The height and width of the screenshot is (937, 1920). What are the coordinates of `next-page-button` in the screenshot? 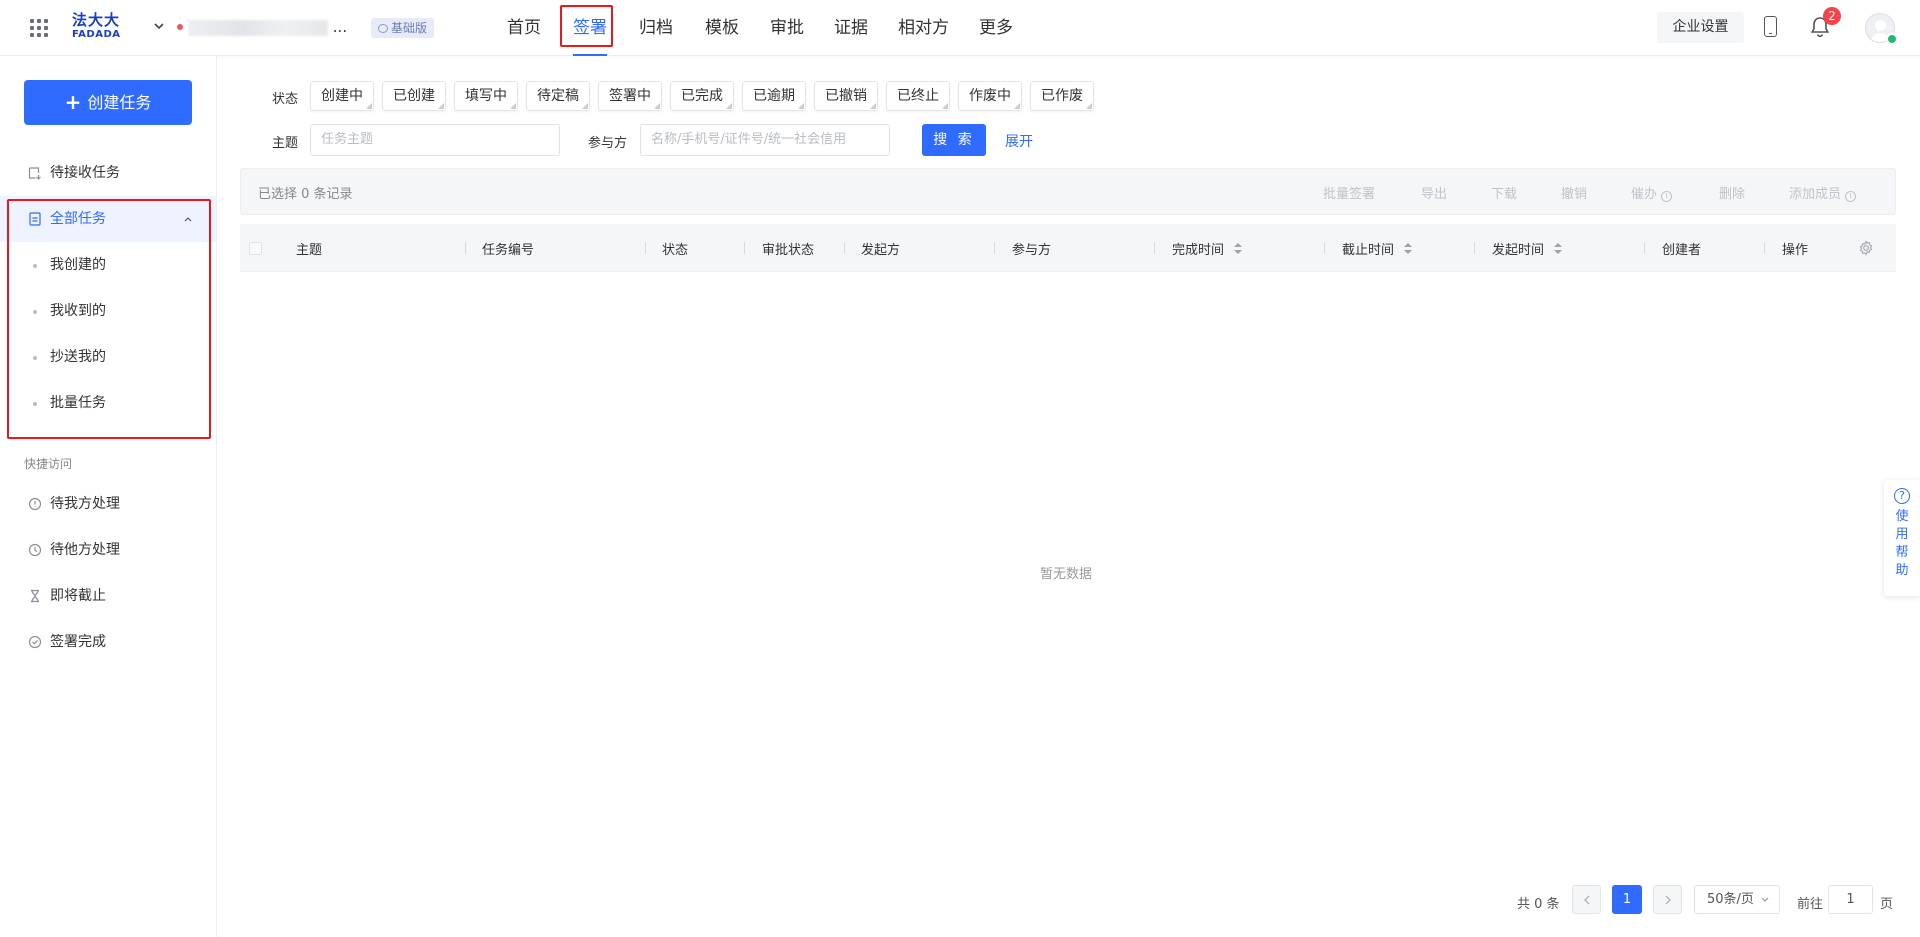 It's located at (1667, 899).